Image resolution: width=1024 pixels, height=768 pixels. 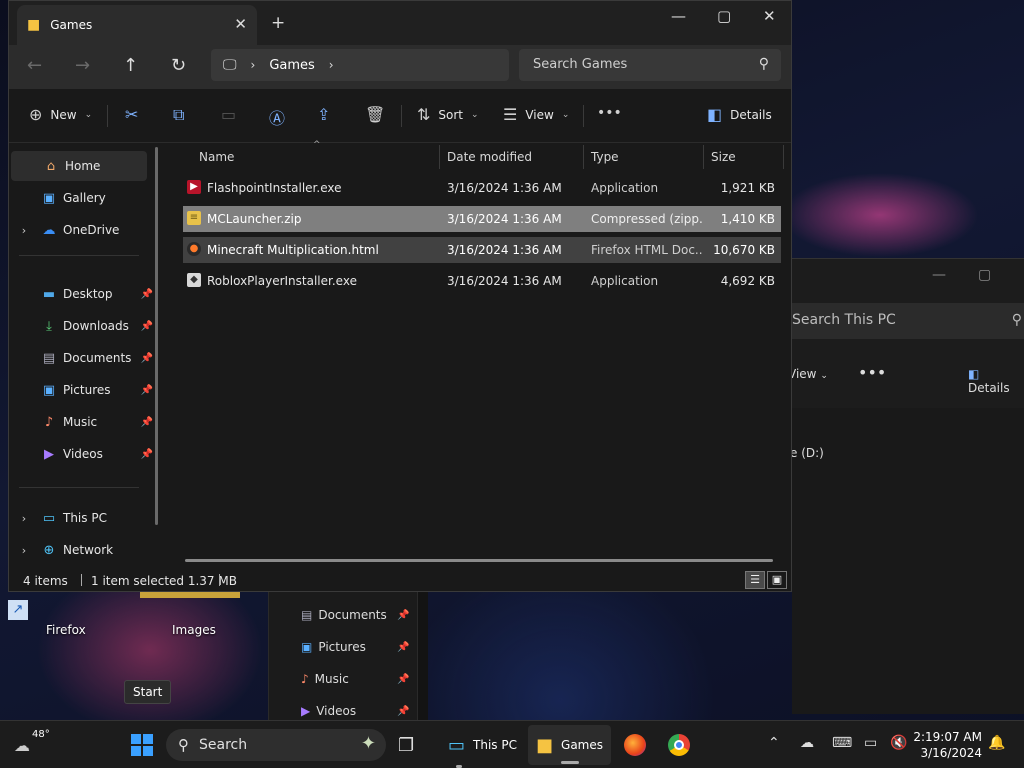 I want to click on close-window-button: ✕, so click(x=769, y=16).